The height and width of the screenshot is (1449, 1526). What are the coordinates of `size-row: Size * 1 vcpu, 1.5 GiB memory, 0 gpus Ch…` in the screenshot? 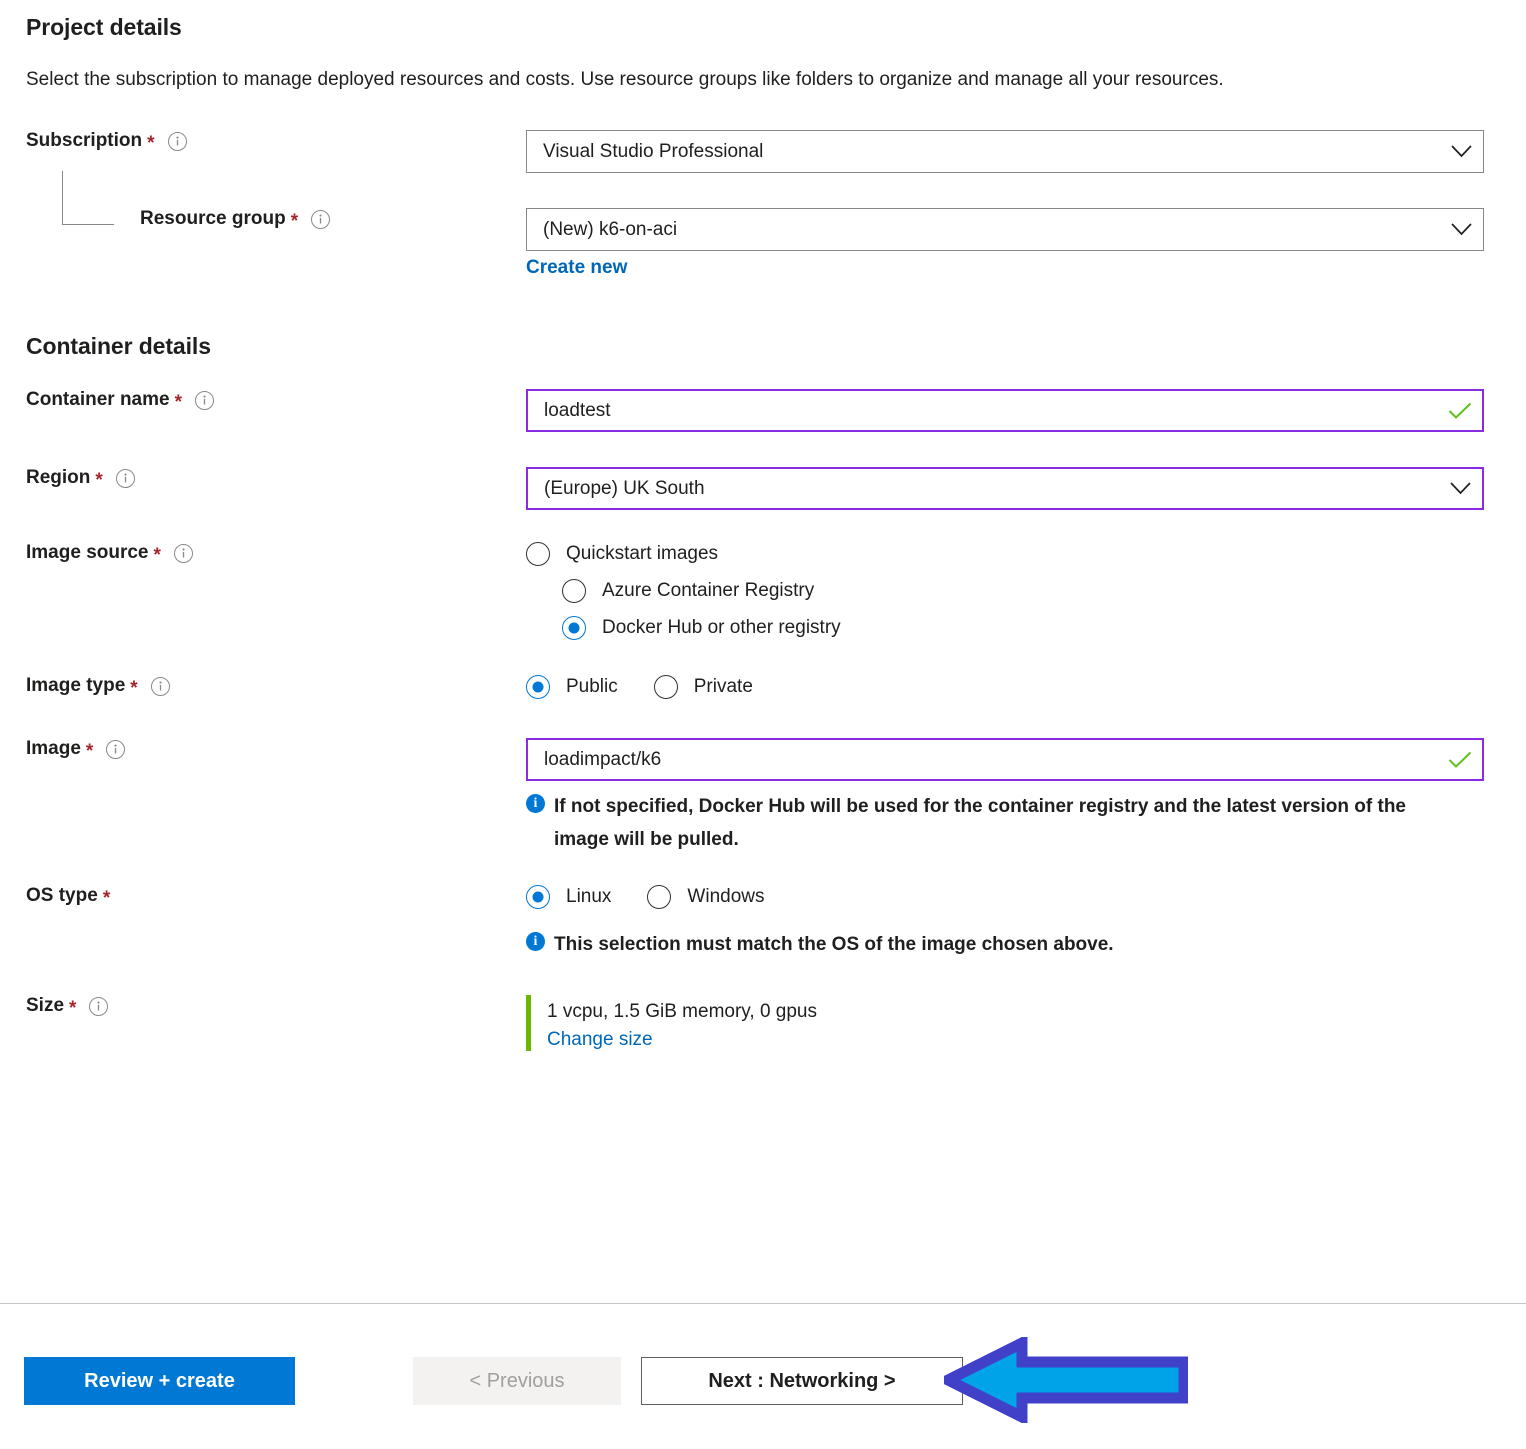 It's located at (763, 1023).